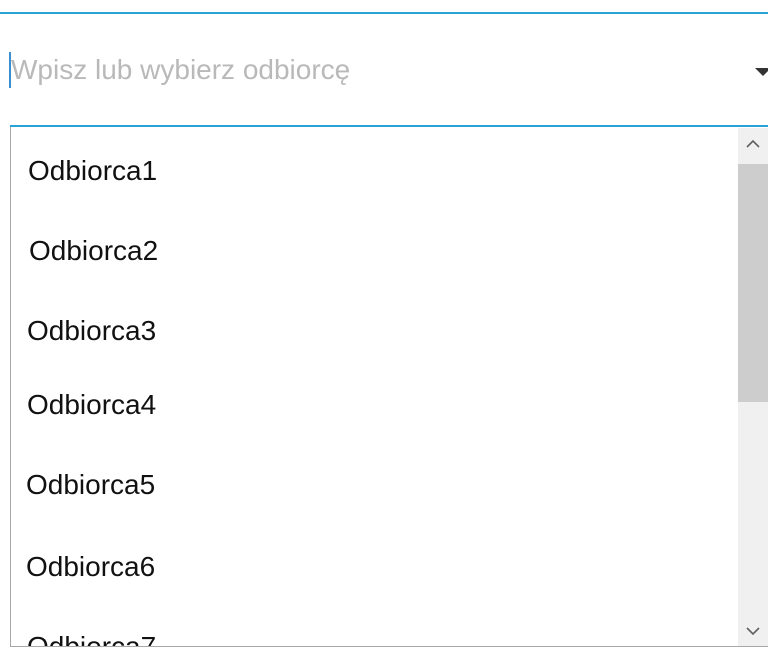 The height and width of the screenshot is (654, 768). I want to click on list-item: Odbiorca1, so click(383, 171).